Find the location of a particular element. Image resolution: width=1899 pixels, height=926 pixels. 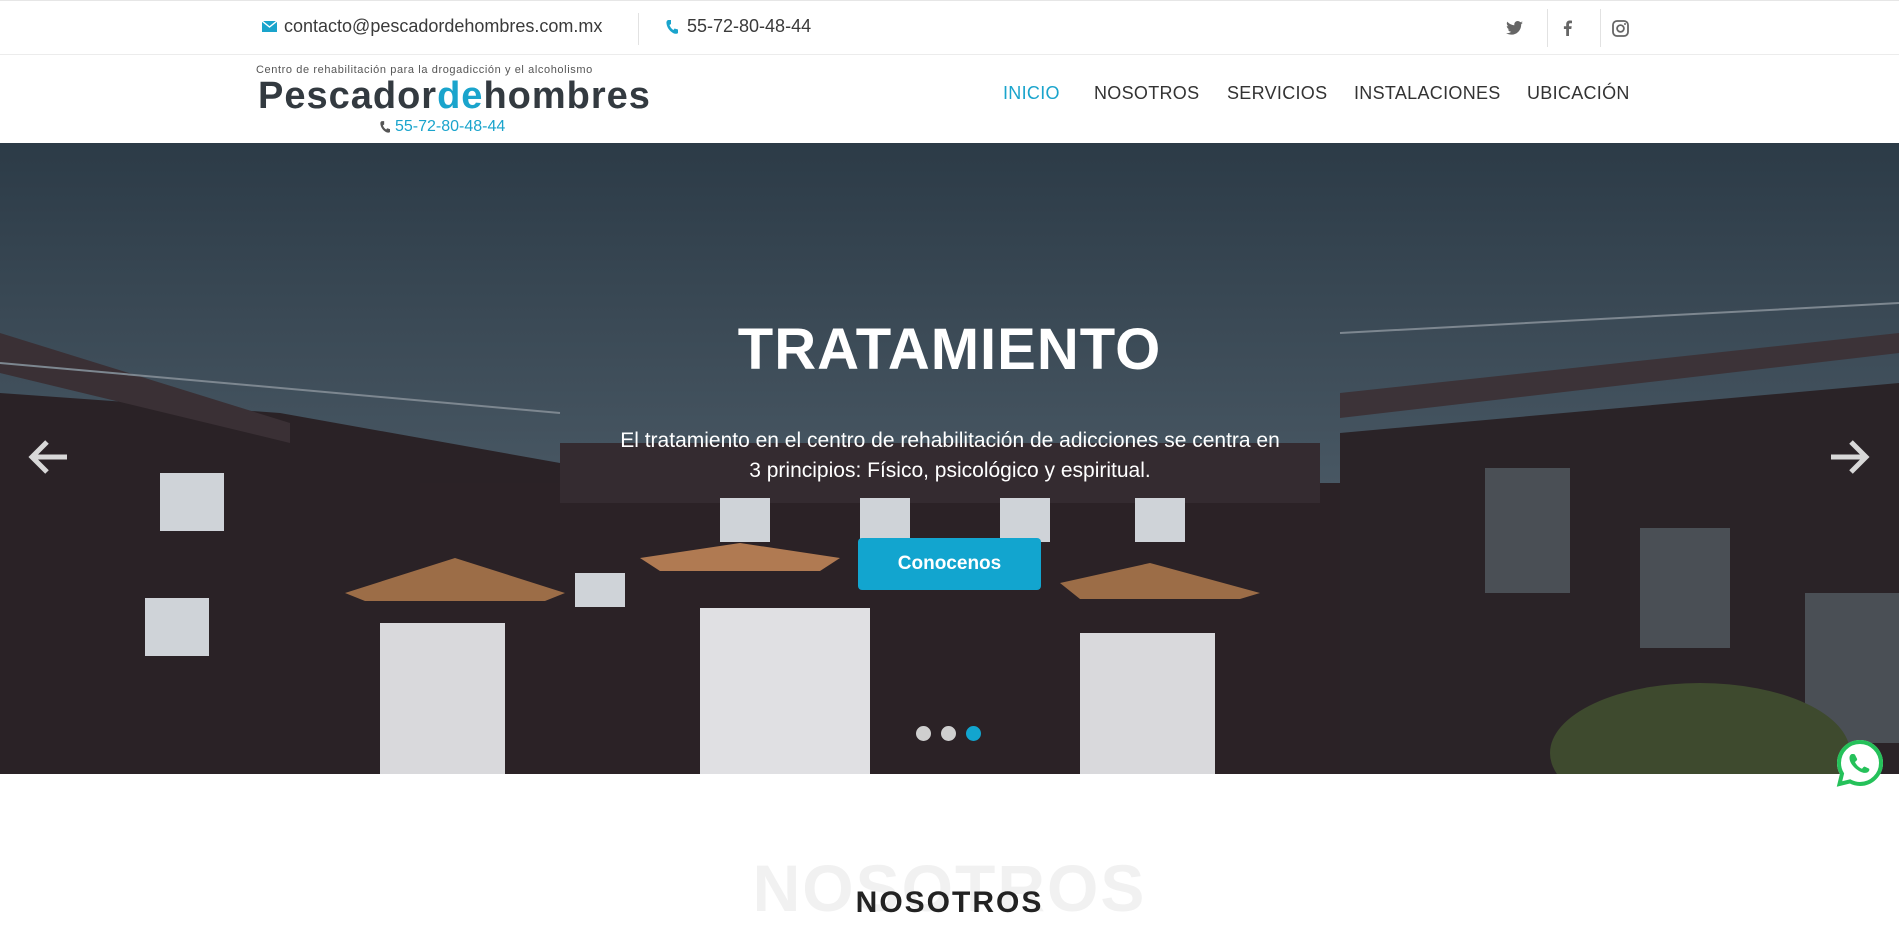

slider-next-button is located at coordinates (1850, 457).